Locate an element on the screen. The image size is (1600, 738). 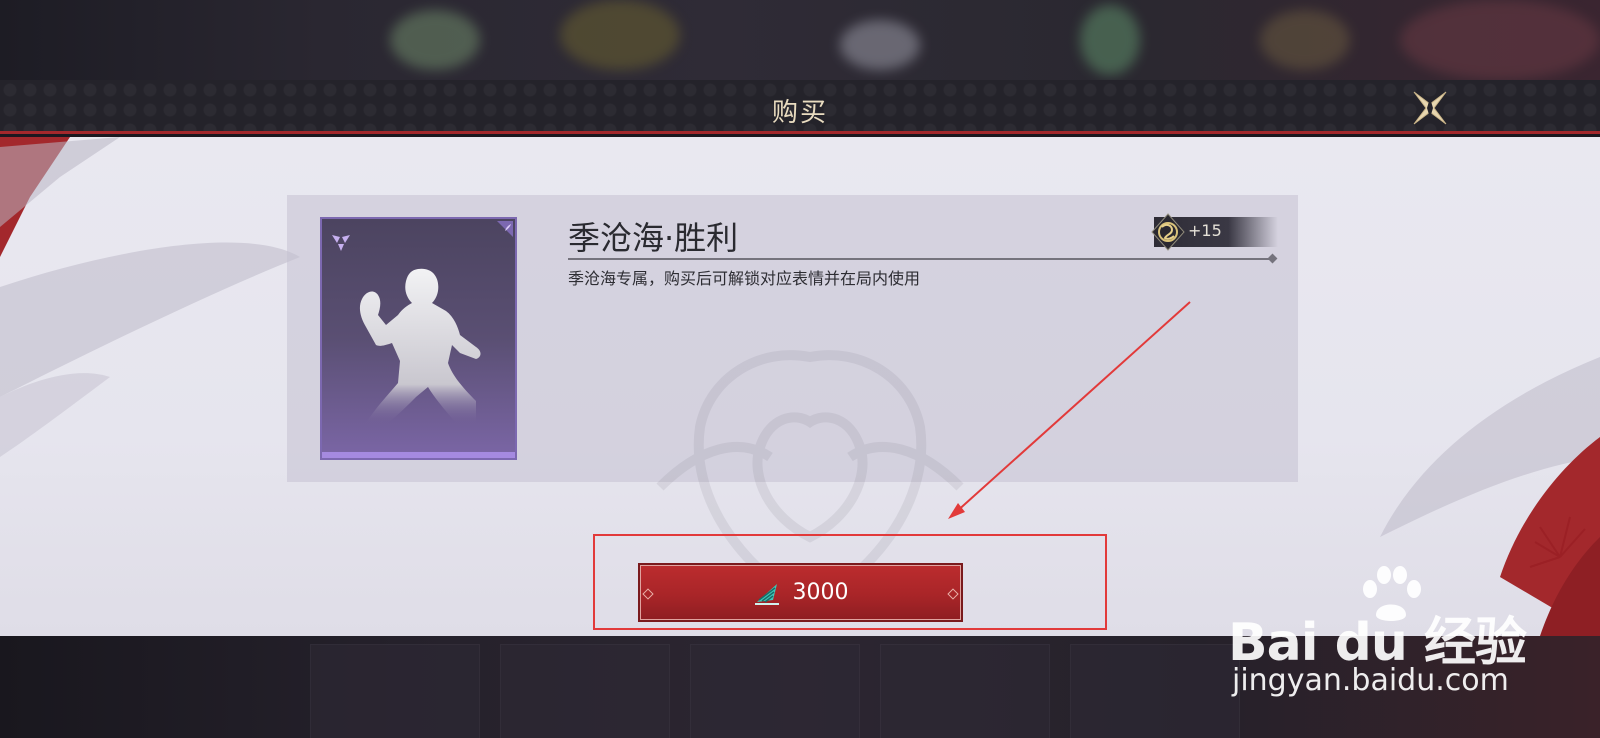
item-name: 季沧海·胜利 is located at coordinates (653, 238).